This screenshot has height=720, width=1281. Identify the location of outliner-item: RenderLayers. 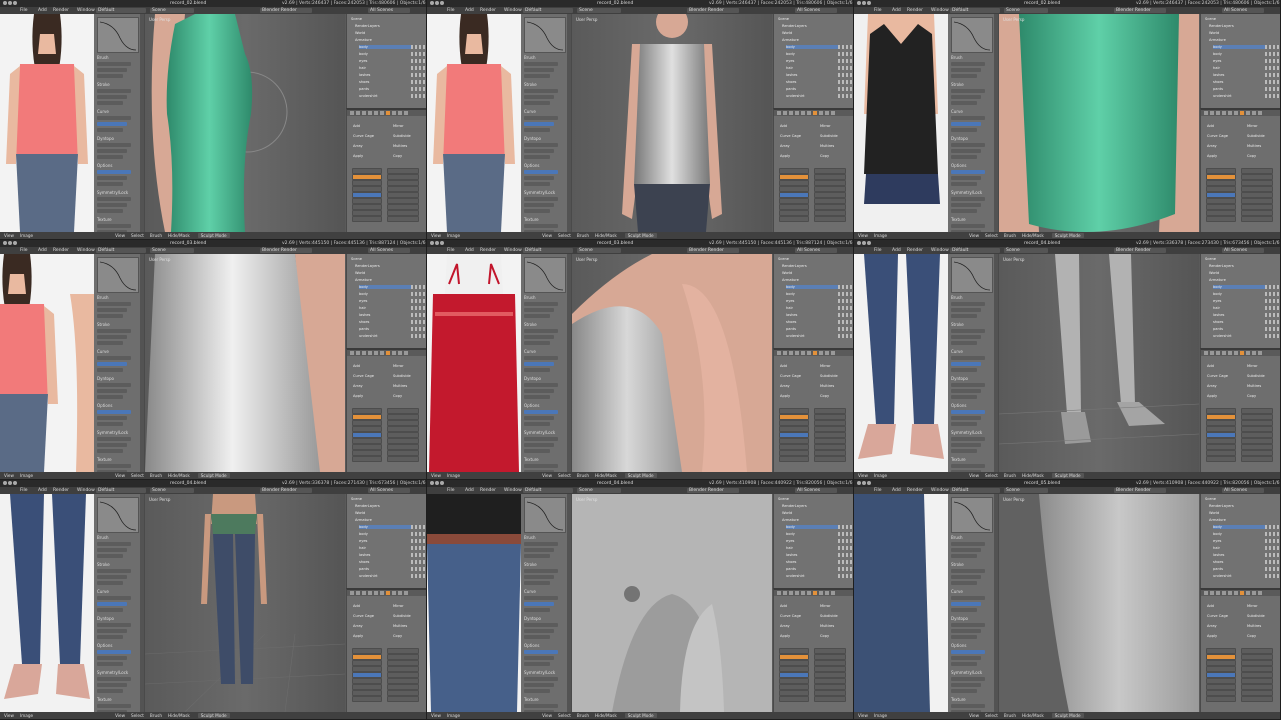
(1242, 506).